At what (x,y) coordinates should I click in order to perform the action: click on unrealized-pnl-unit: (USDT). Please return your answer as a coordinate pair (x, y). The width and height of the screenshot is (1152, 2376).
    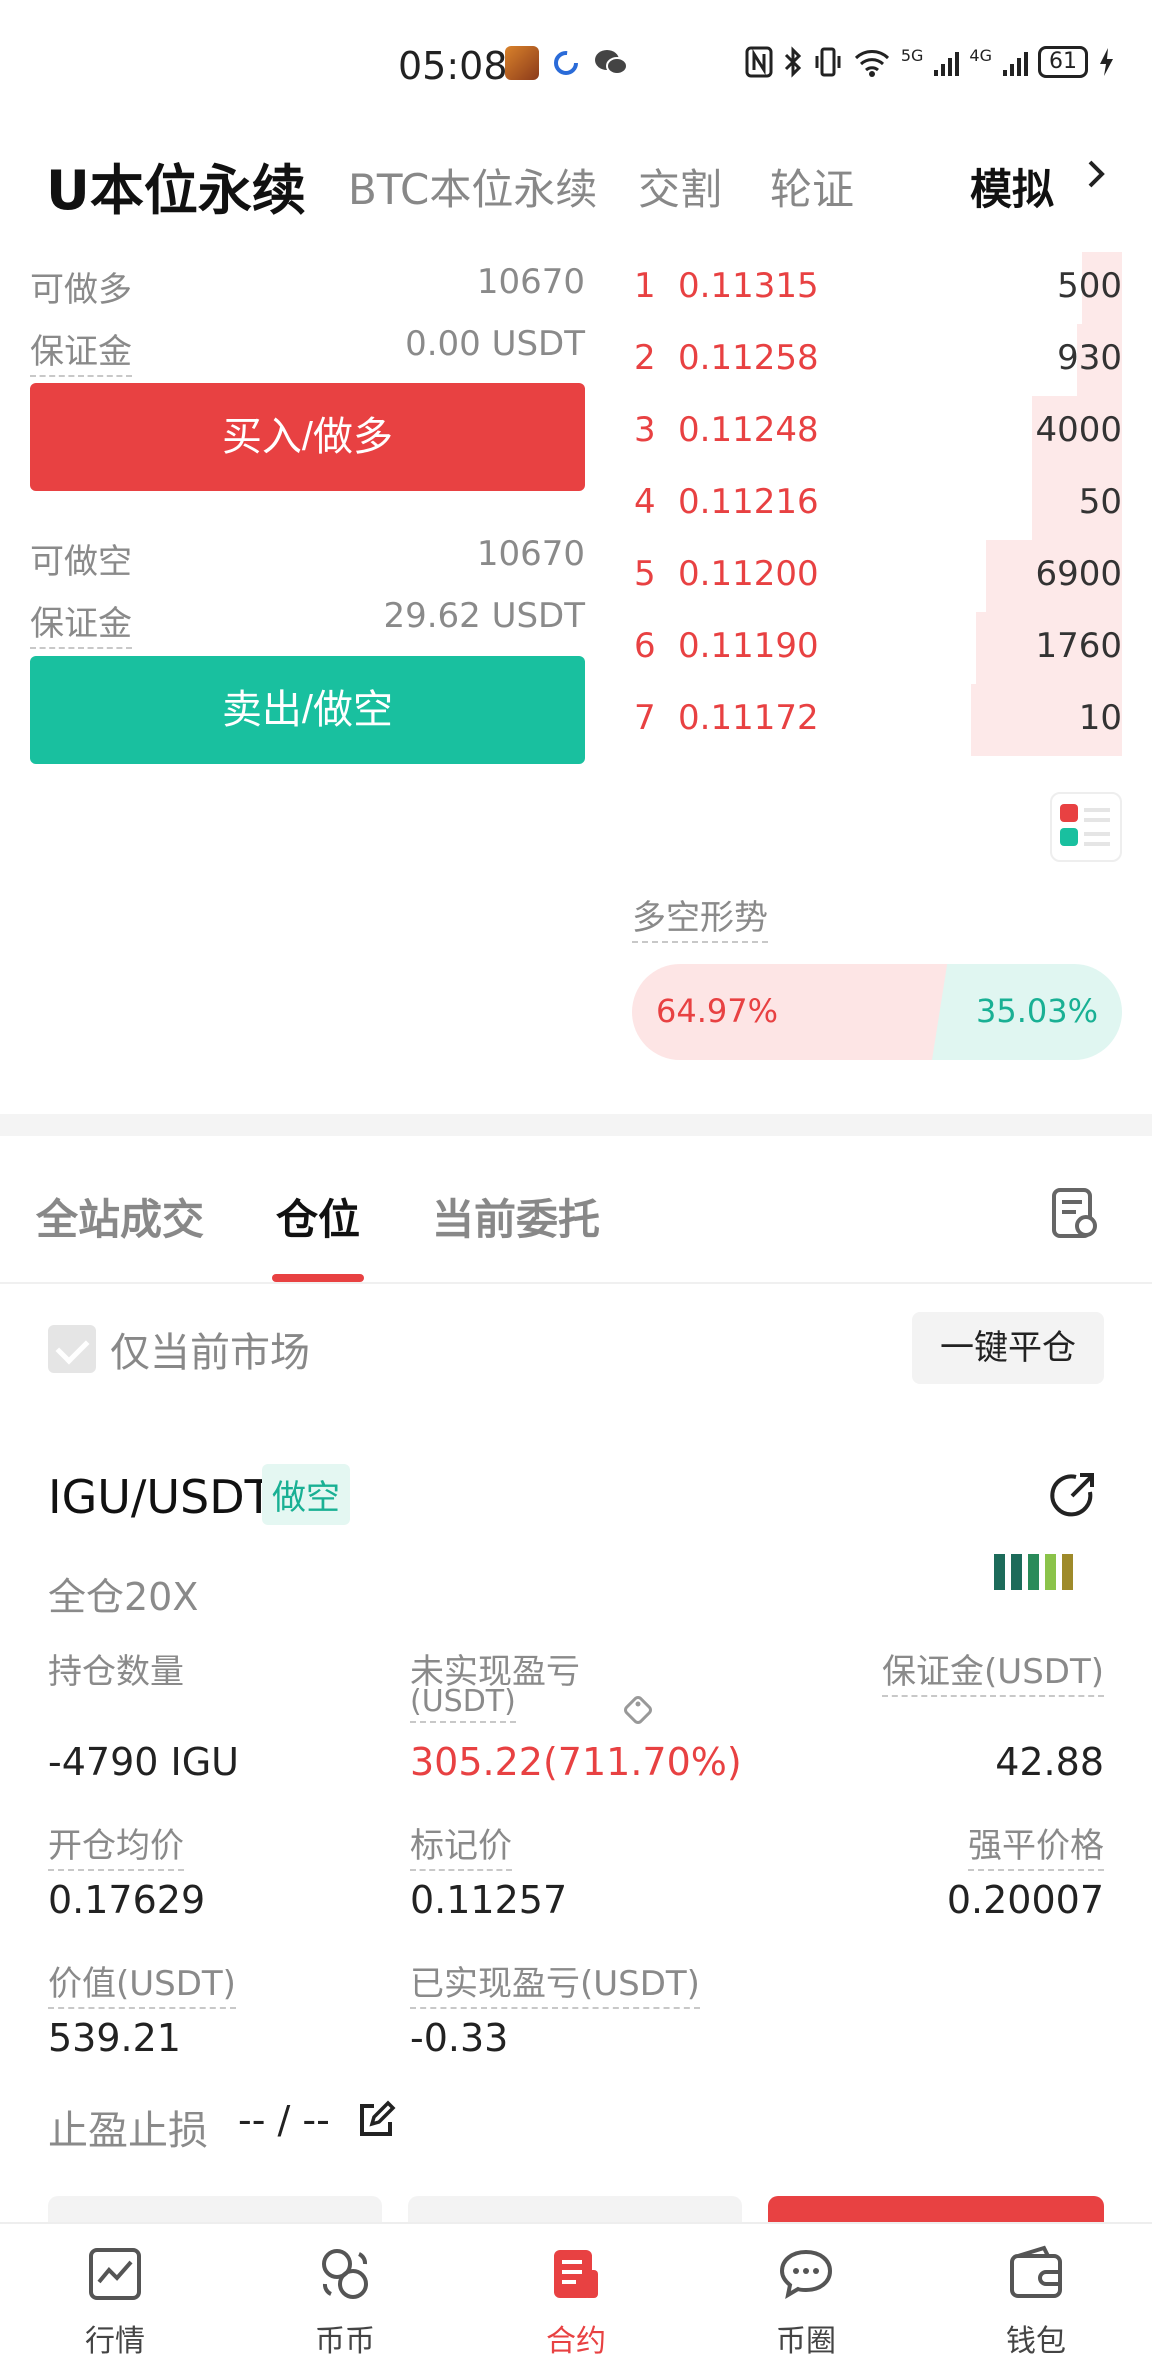
    Looking at the image, I should click on (463, 1703).